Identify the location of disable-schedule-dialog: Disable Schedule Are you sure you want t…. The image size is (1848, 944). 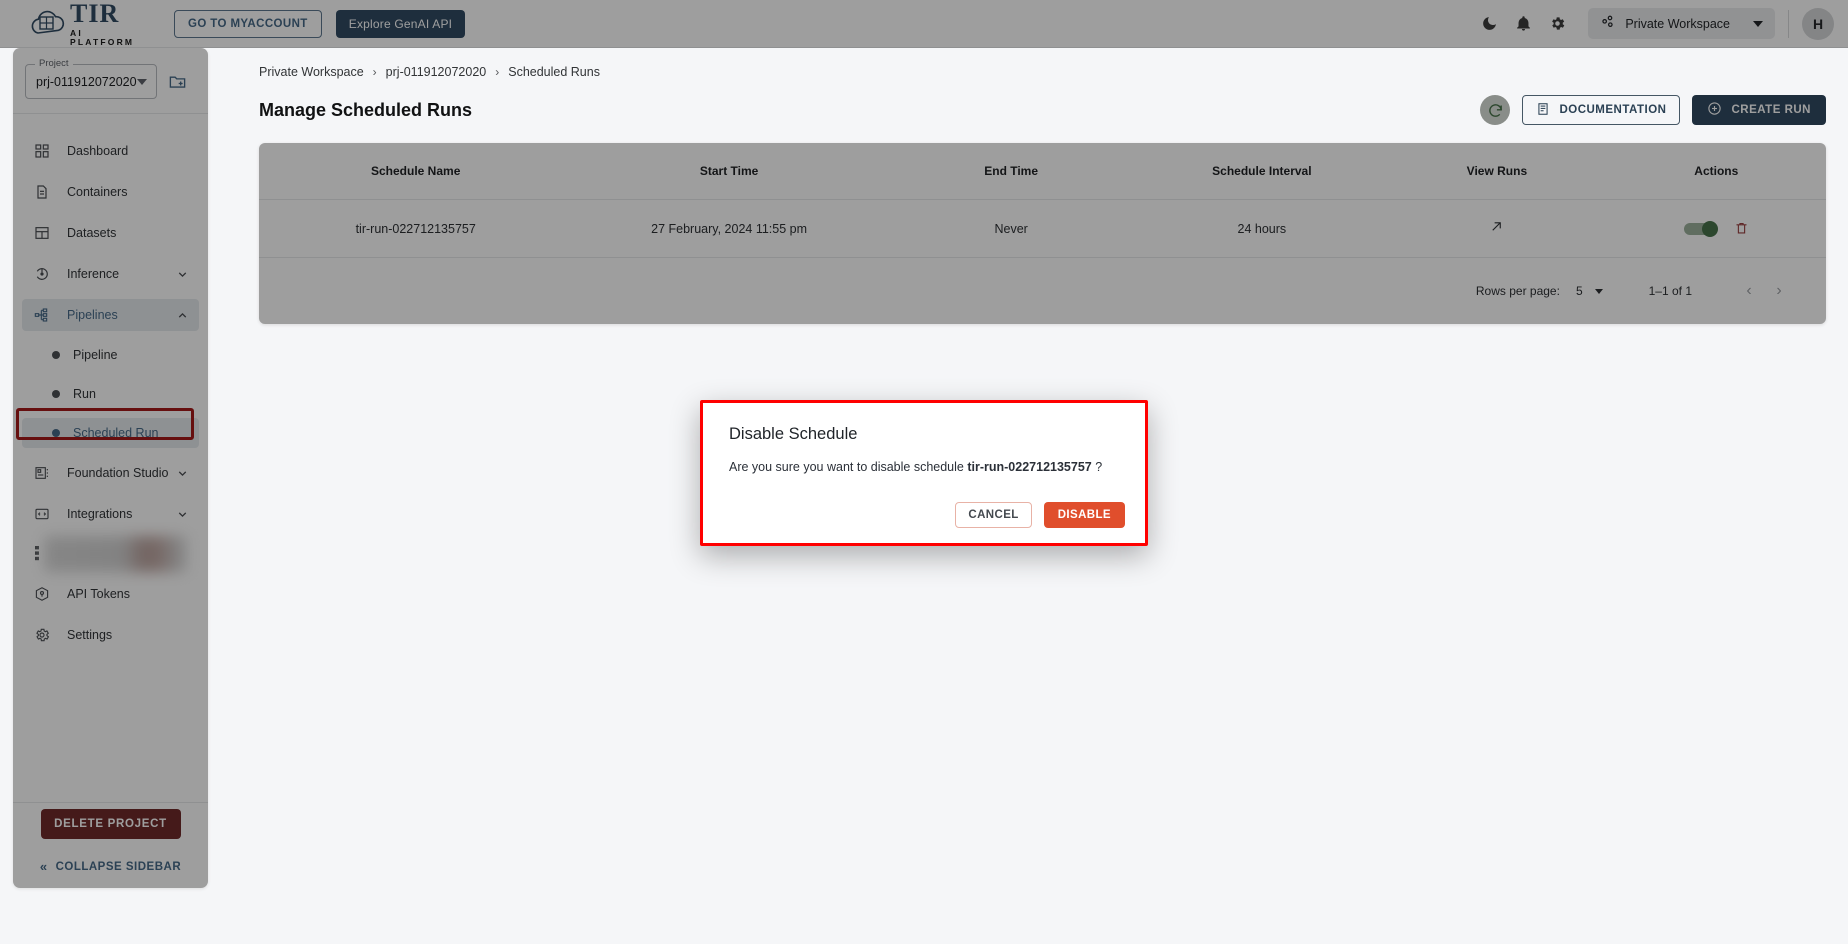
(924, 473).